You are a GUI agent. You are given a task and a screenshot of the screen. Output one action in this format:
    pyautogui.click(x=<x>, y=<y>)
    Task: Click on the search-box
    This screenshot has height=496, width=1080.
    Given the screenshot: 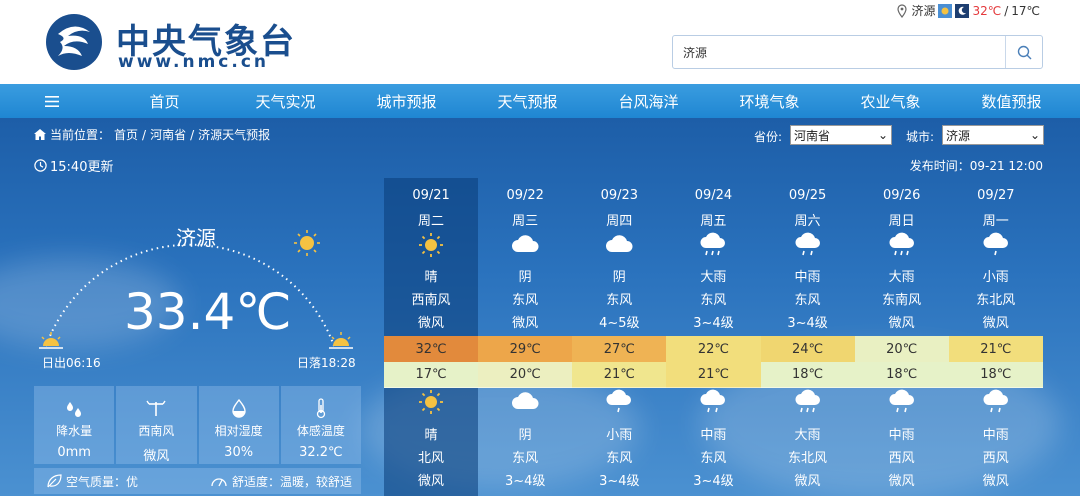 What is the action you would take?
    pyautogui.click(x=857, y=52)
    